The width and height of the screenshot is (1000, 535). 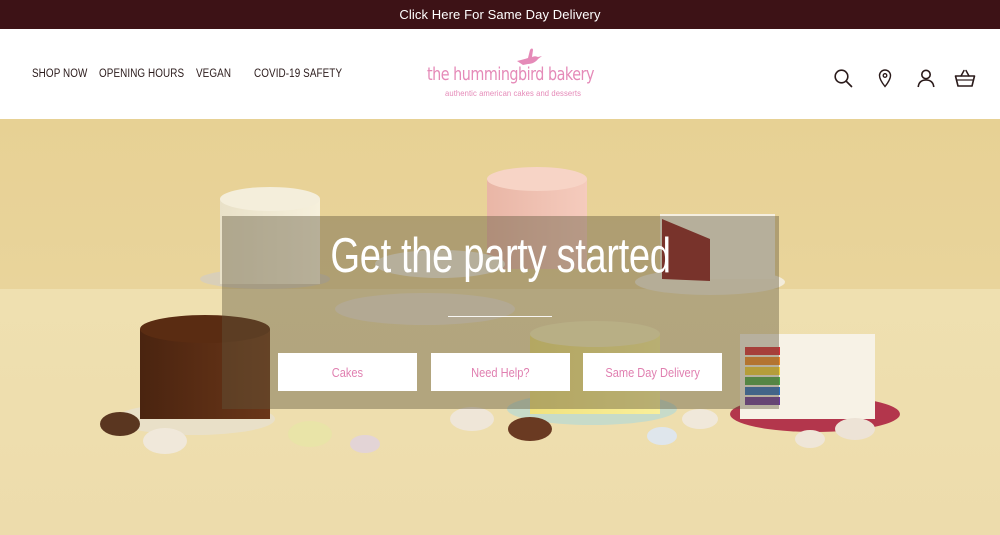 I want to click on logo-tagline: authentic american cakes and desserts, so click(x=513, y=93).